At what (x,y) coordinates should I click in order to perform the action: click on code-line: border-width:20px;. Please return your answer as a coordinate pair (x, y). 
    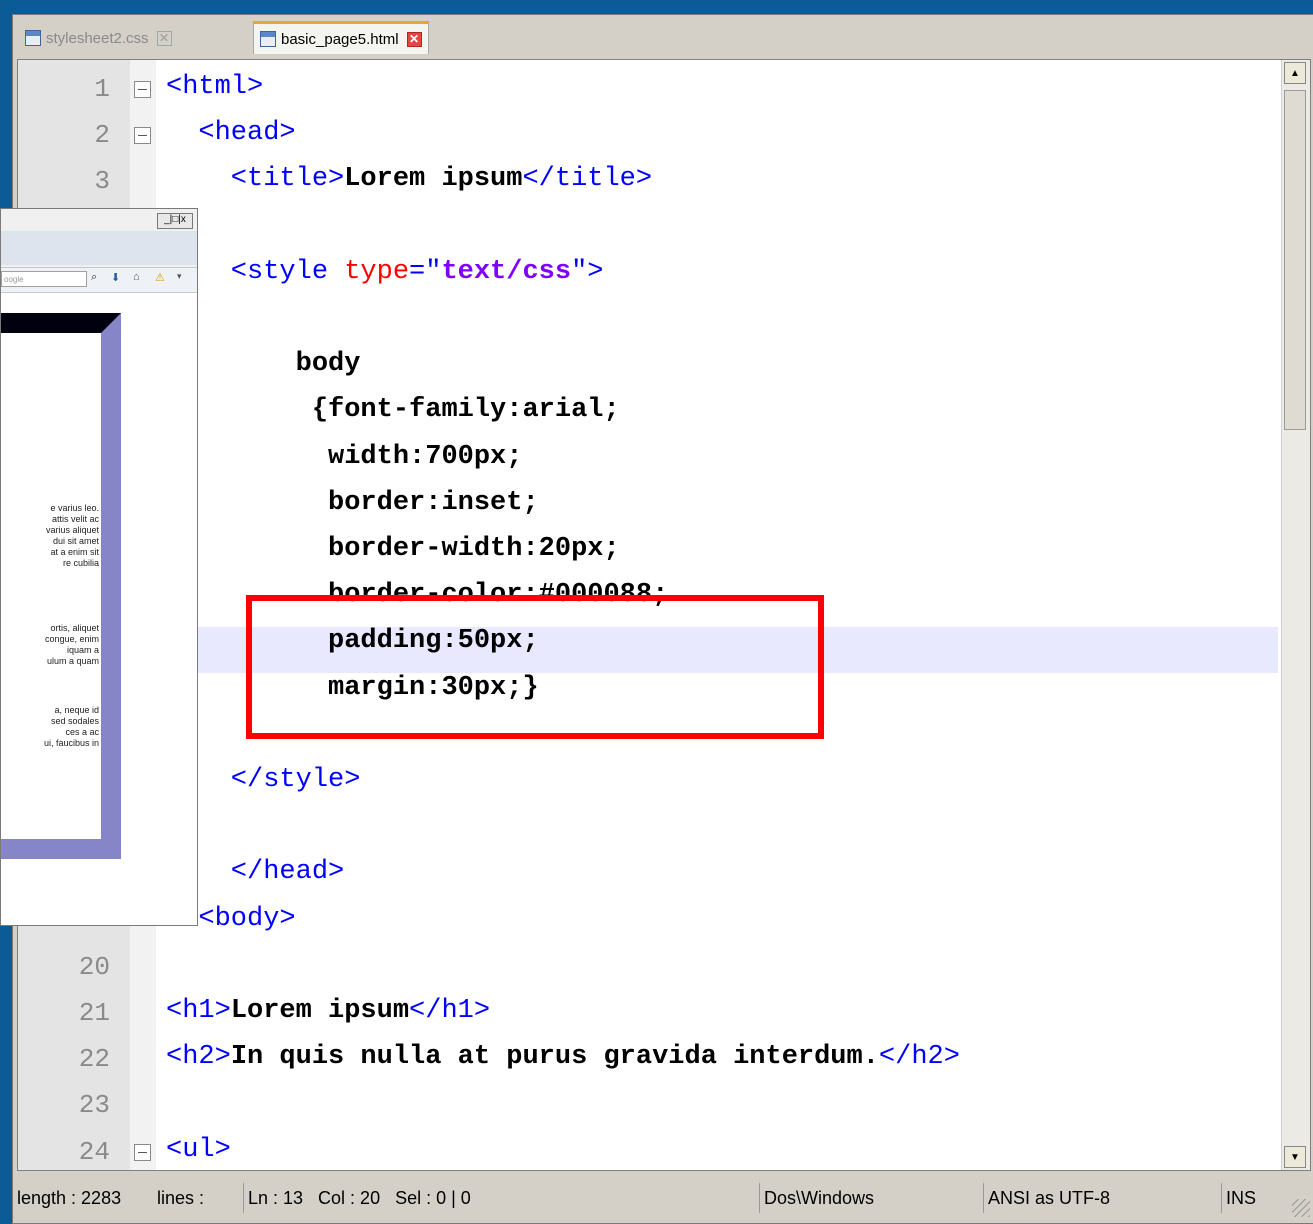
    Looking at the image, I should click on (648, 553).